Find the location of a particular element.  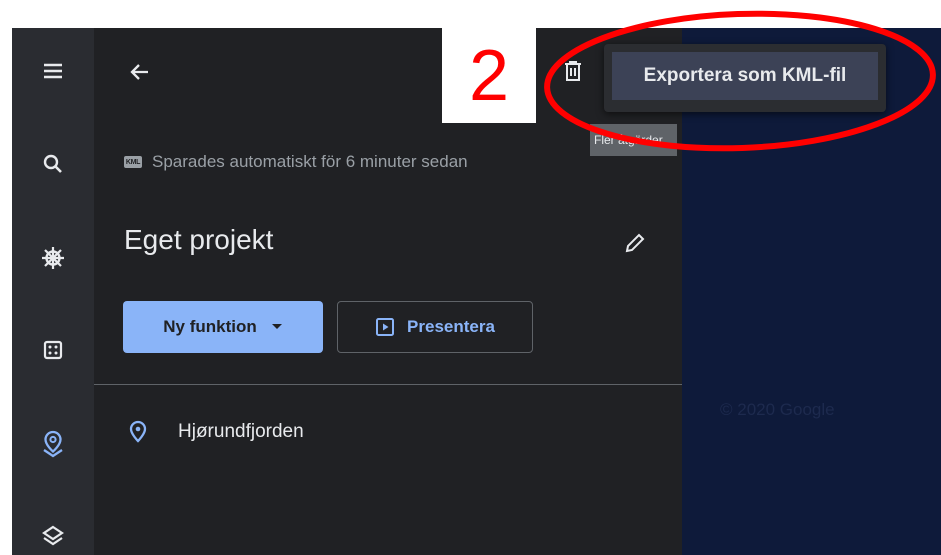

layers-icon is located at coordinates (53, 535).